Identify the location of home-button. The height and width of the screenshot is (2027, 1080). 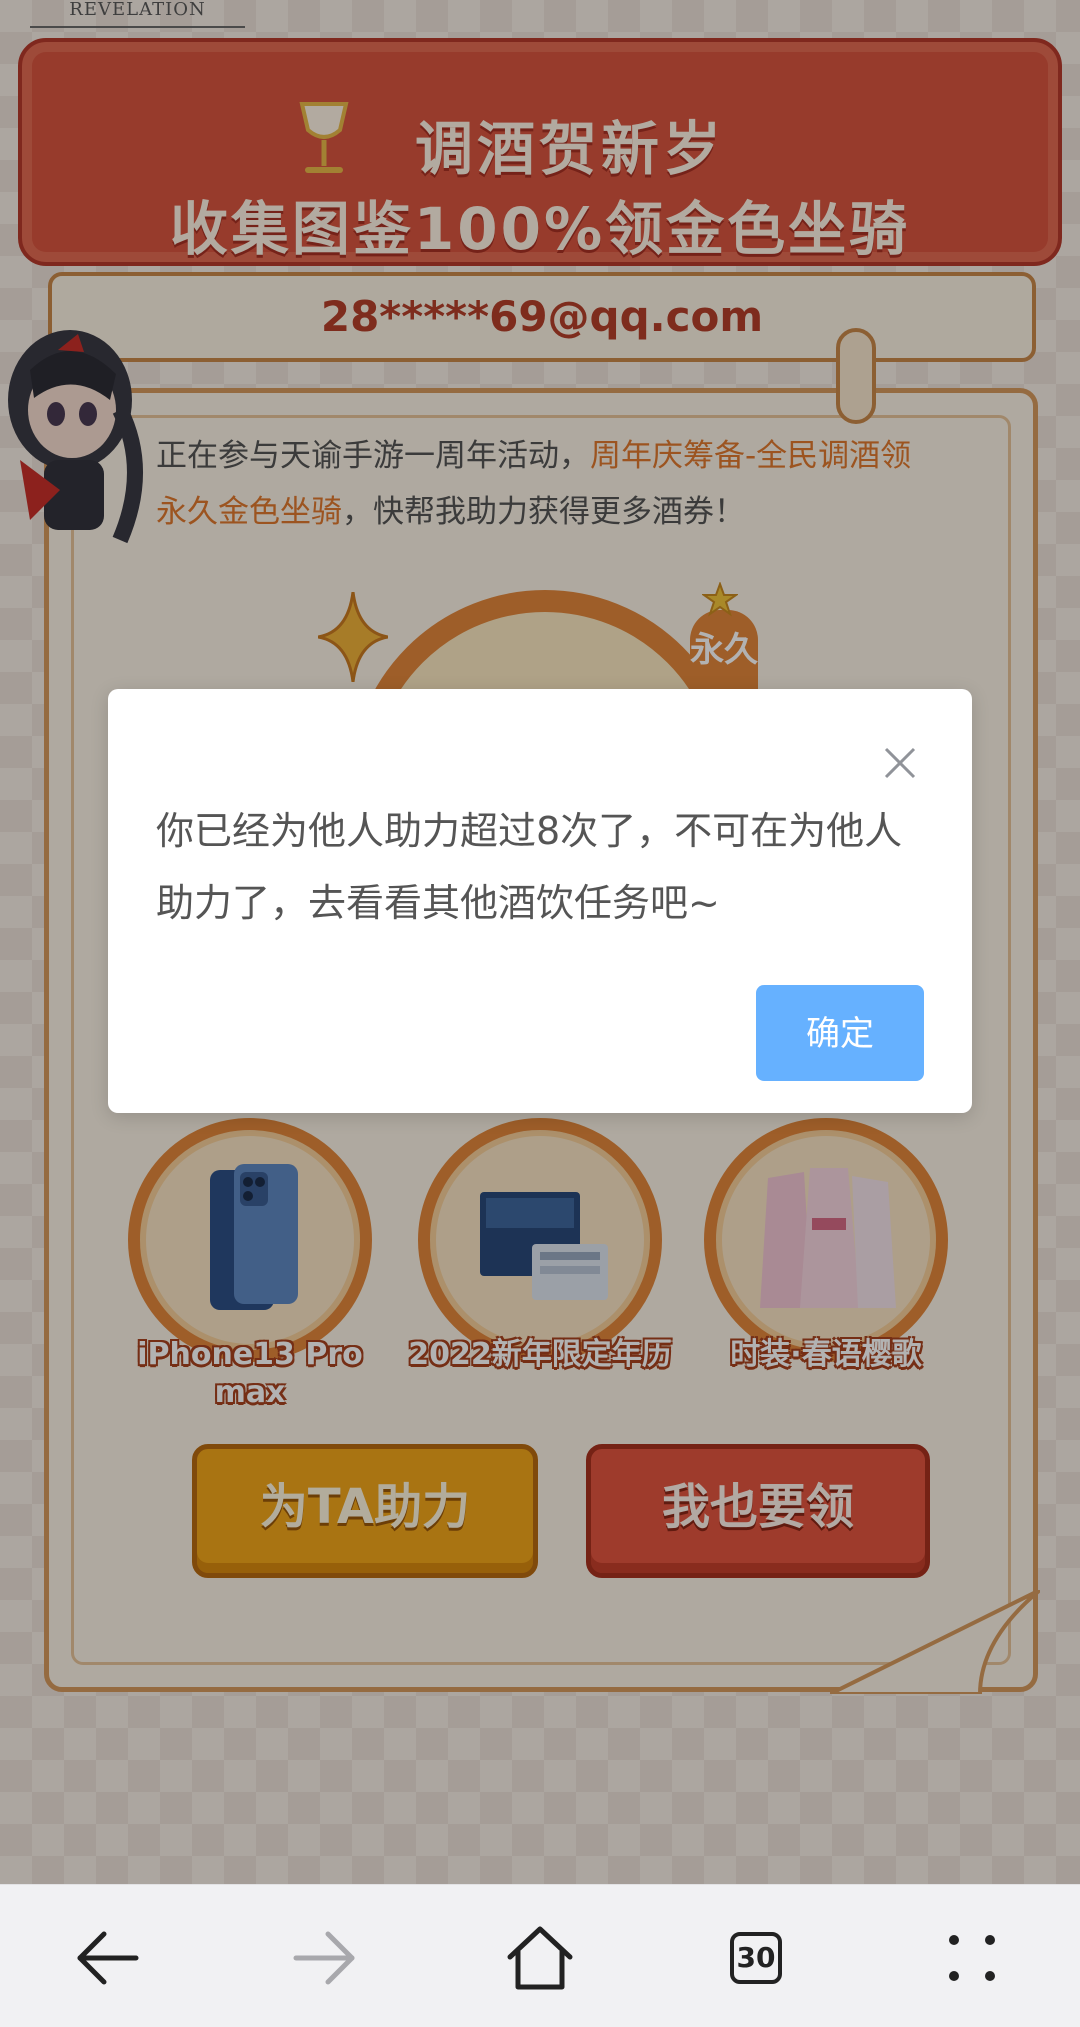
(540, 1958).